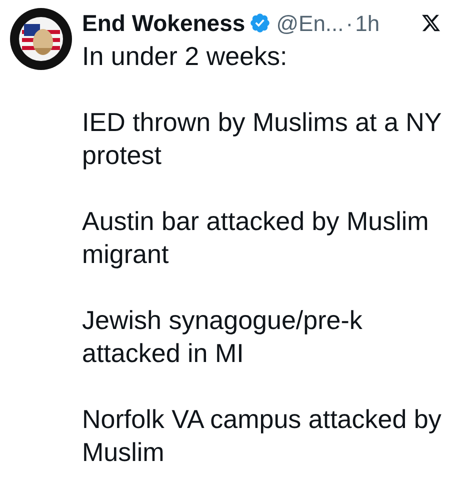  What do you see at coordinates (164, 23) in the screenshot?
I see `author-name: End Wokeness` at bounding box center [164, 23].